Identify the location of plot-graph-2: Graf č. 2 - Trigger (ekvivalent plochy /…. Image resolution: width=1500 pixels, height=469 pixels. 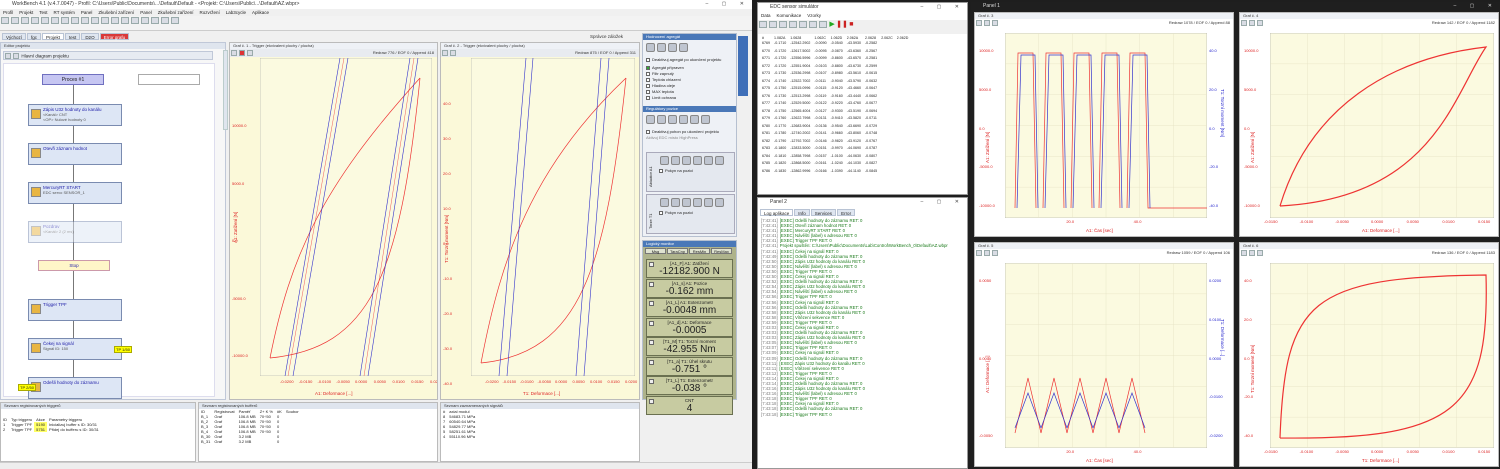
(540, 221).